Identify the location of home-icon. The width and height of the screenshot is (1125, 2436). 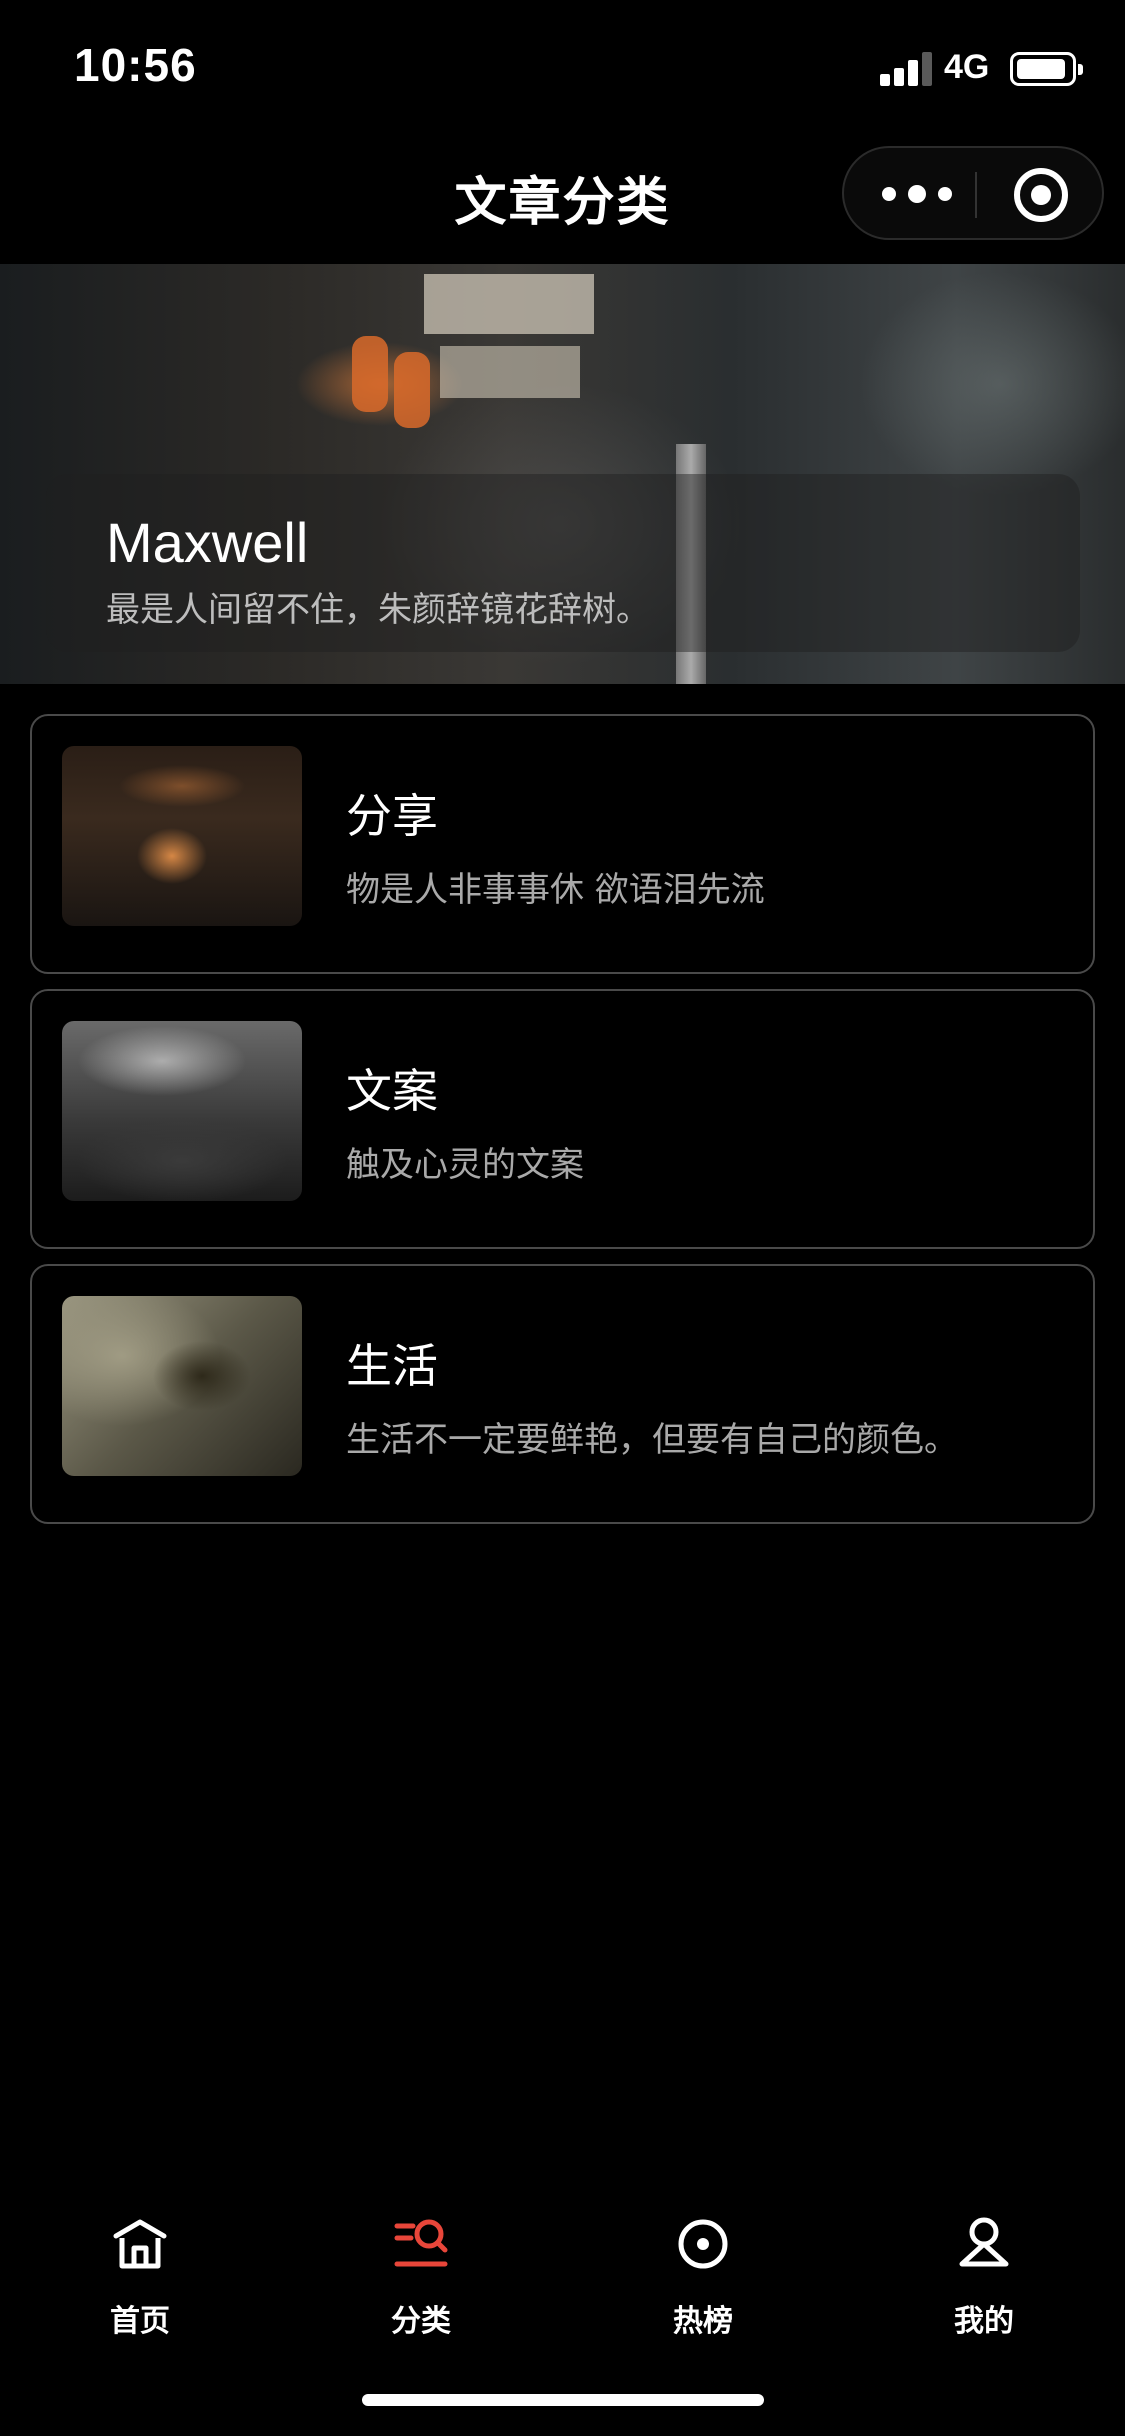
(140, 2244).